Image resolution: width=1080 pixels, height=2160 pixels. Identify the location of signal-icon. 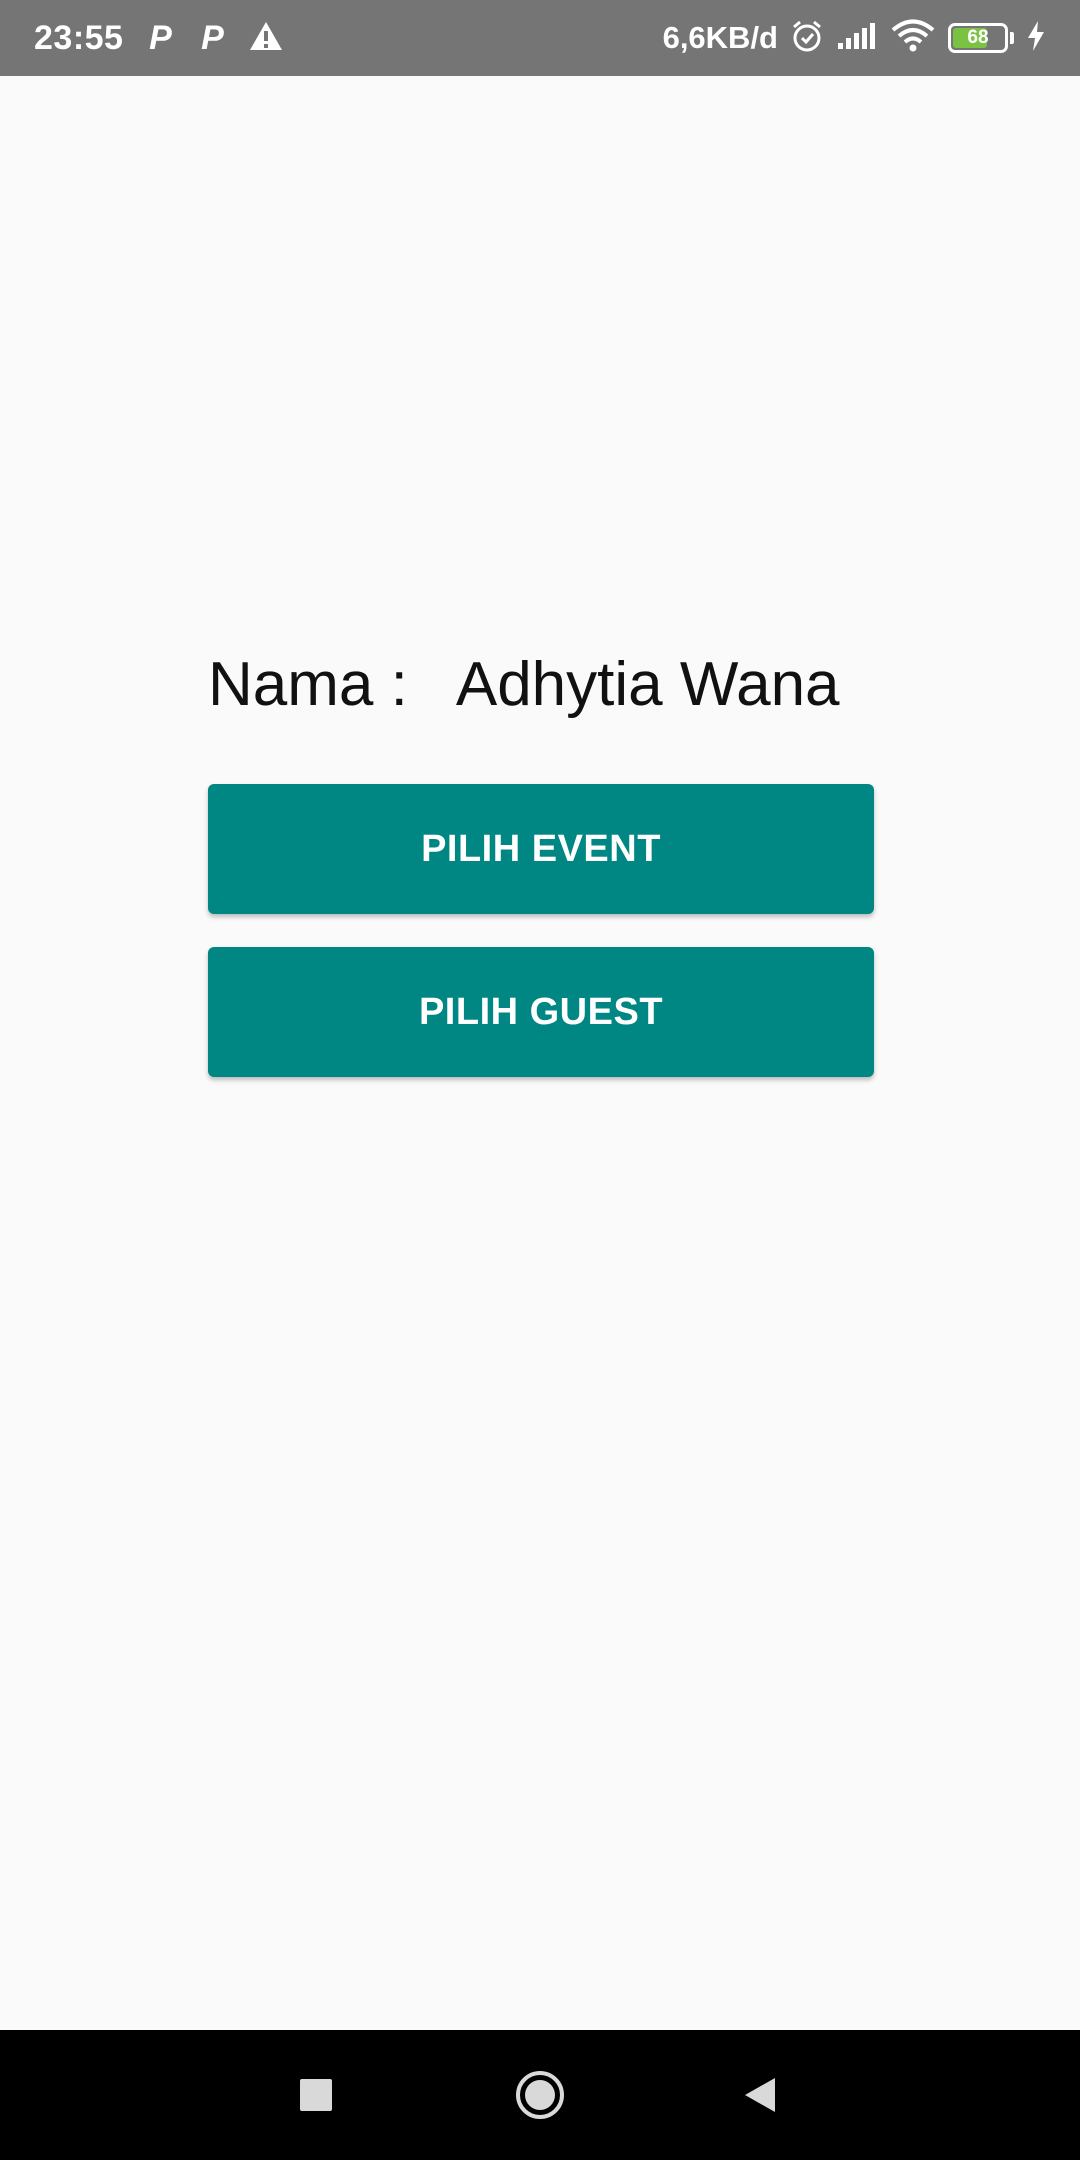
(857, 38).